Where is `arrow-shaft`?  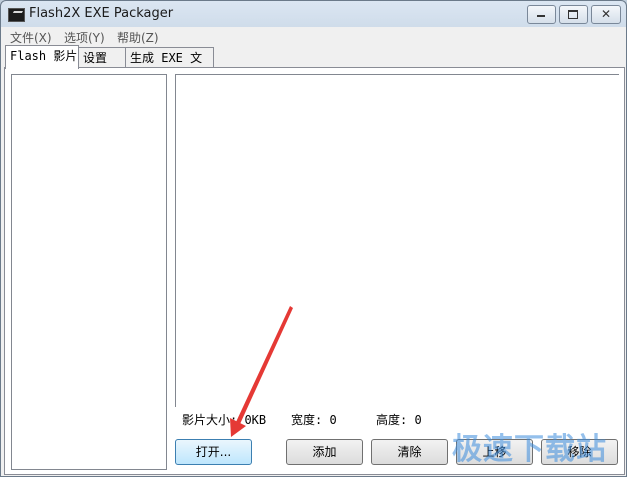 arrow-shaft is located at coordinates (264, 365).